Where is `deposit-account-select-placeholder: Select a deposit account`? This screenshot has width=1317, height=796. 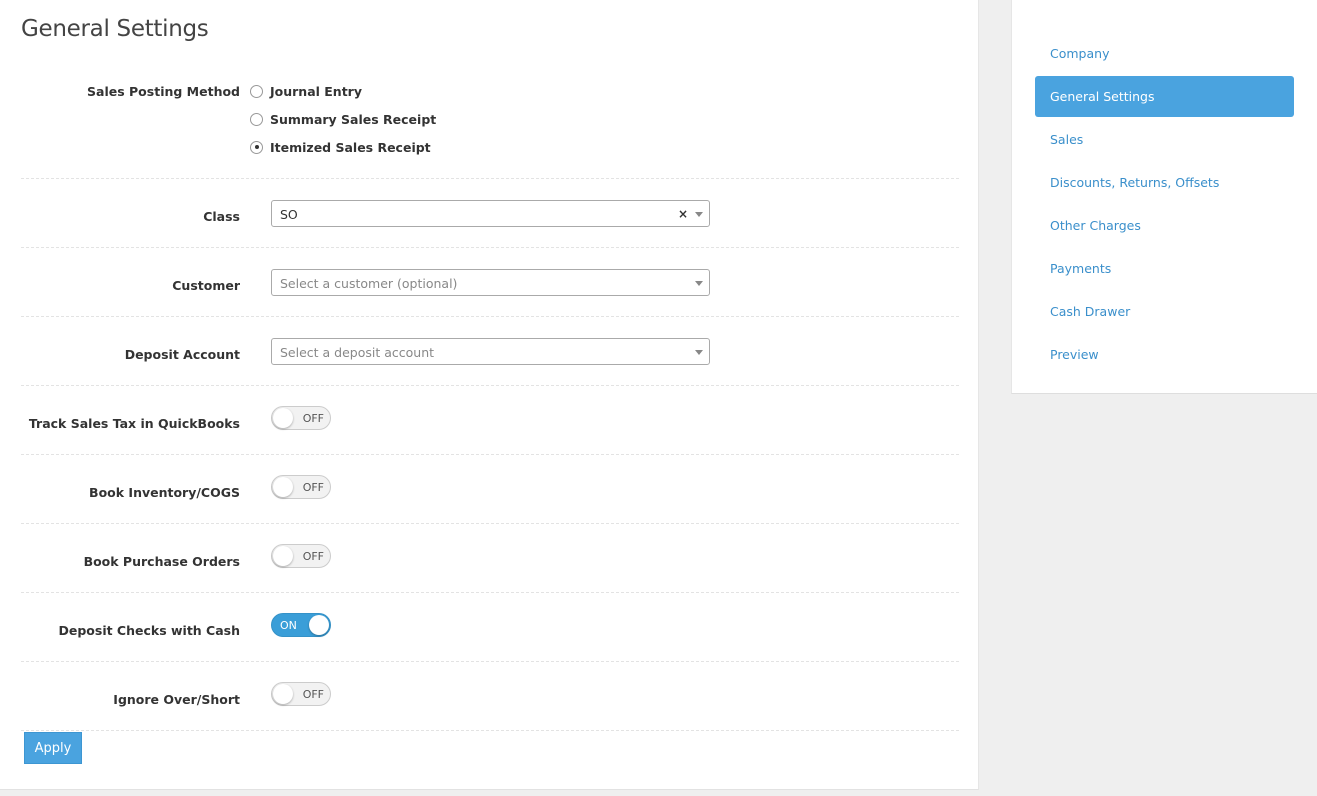 deposit-account-select-placeholder: Select a deposit account is located at coordinates (357, 352).